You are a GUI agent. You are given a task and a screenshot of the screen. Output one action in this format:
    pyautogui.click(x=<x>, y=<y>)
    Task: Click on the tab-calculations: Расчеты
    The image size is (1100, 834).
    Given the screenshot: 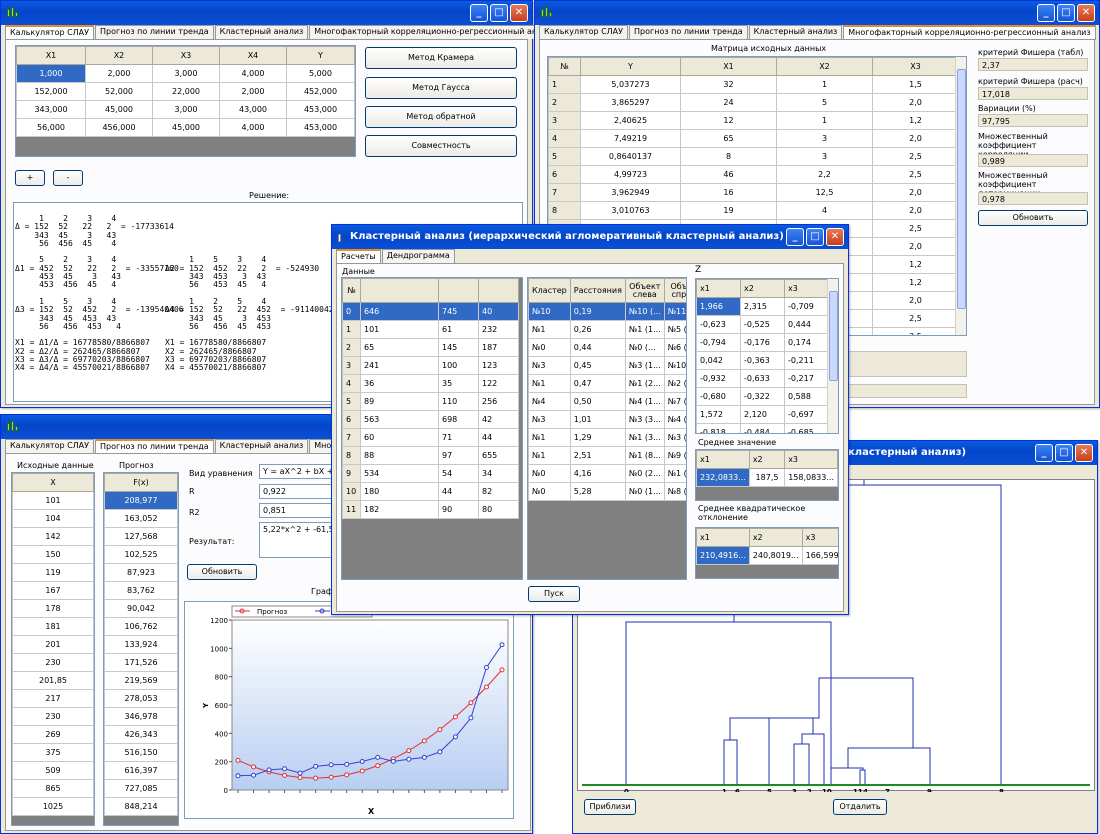 What is the action you would take?
    pyautogui.click(x=358, y=256)
    